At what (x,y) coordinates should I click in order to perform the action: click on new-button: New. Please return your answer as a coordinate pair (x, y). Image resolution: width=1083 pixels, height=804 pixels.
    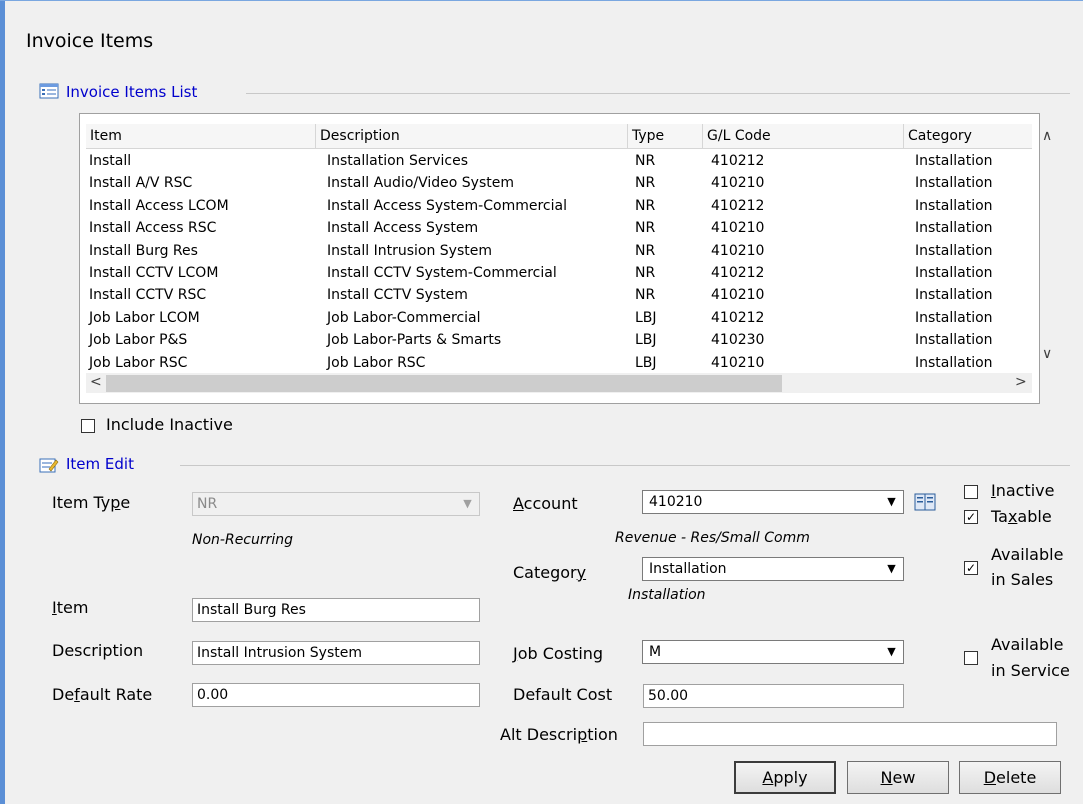
    Looking at the image, I should click on (898, 777).